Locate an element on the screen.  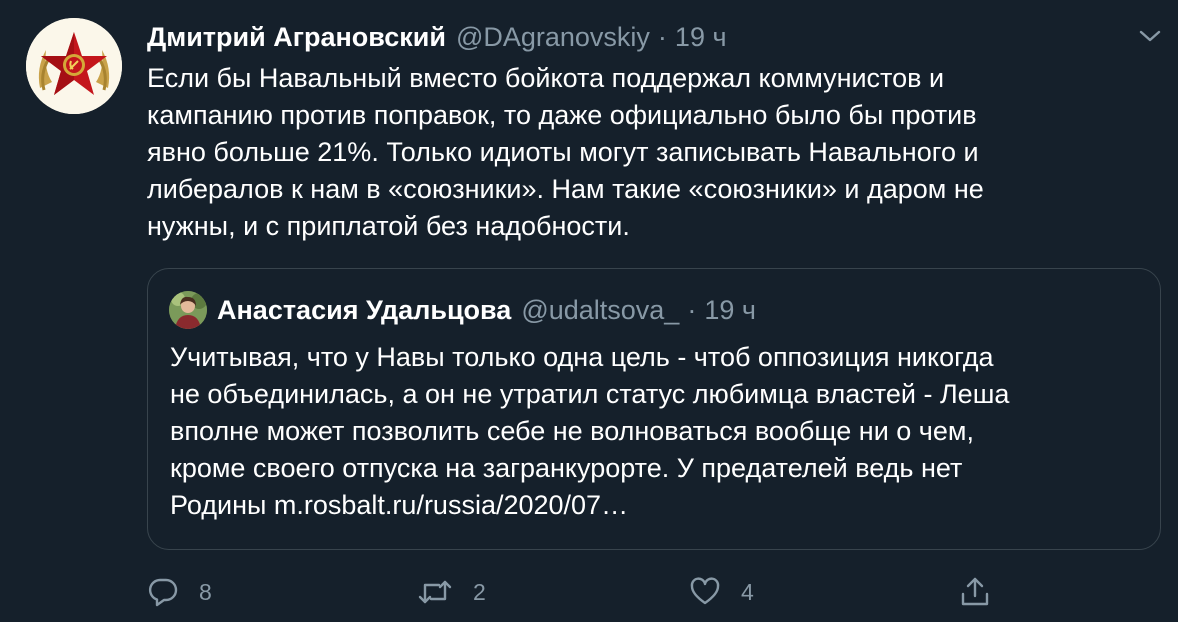
quoted-tweet-header: Анастасия Удальцова @udaltsova_ · 19 ч is located at coordinates (486, 310).